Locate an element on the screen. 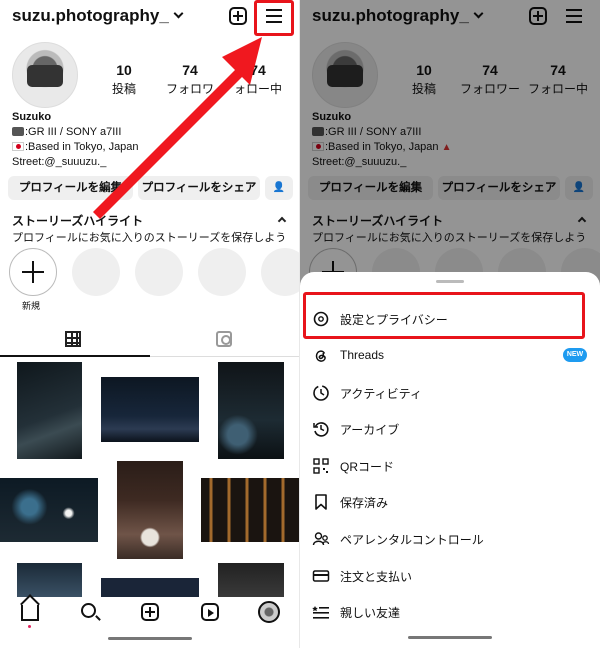 The image size is (600, 648). drag-handle is located at coordinates (450, 281).